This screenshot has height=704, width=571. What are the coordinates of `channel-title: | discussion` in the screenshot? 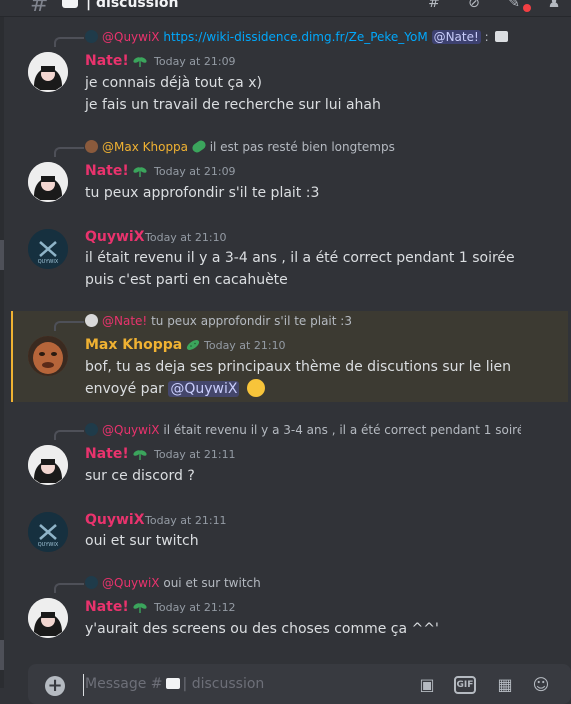 It's located at (132, 5).